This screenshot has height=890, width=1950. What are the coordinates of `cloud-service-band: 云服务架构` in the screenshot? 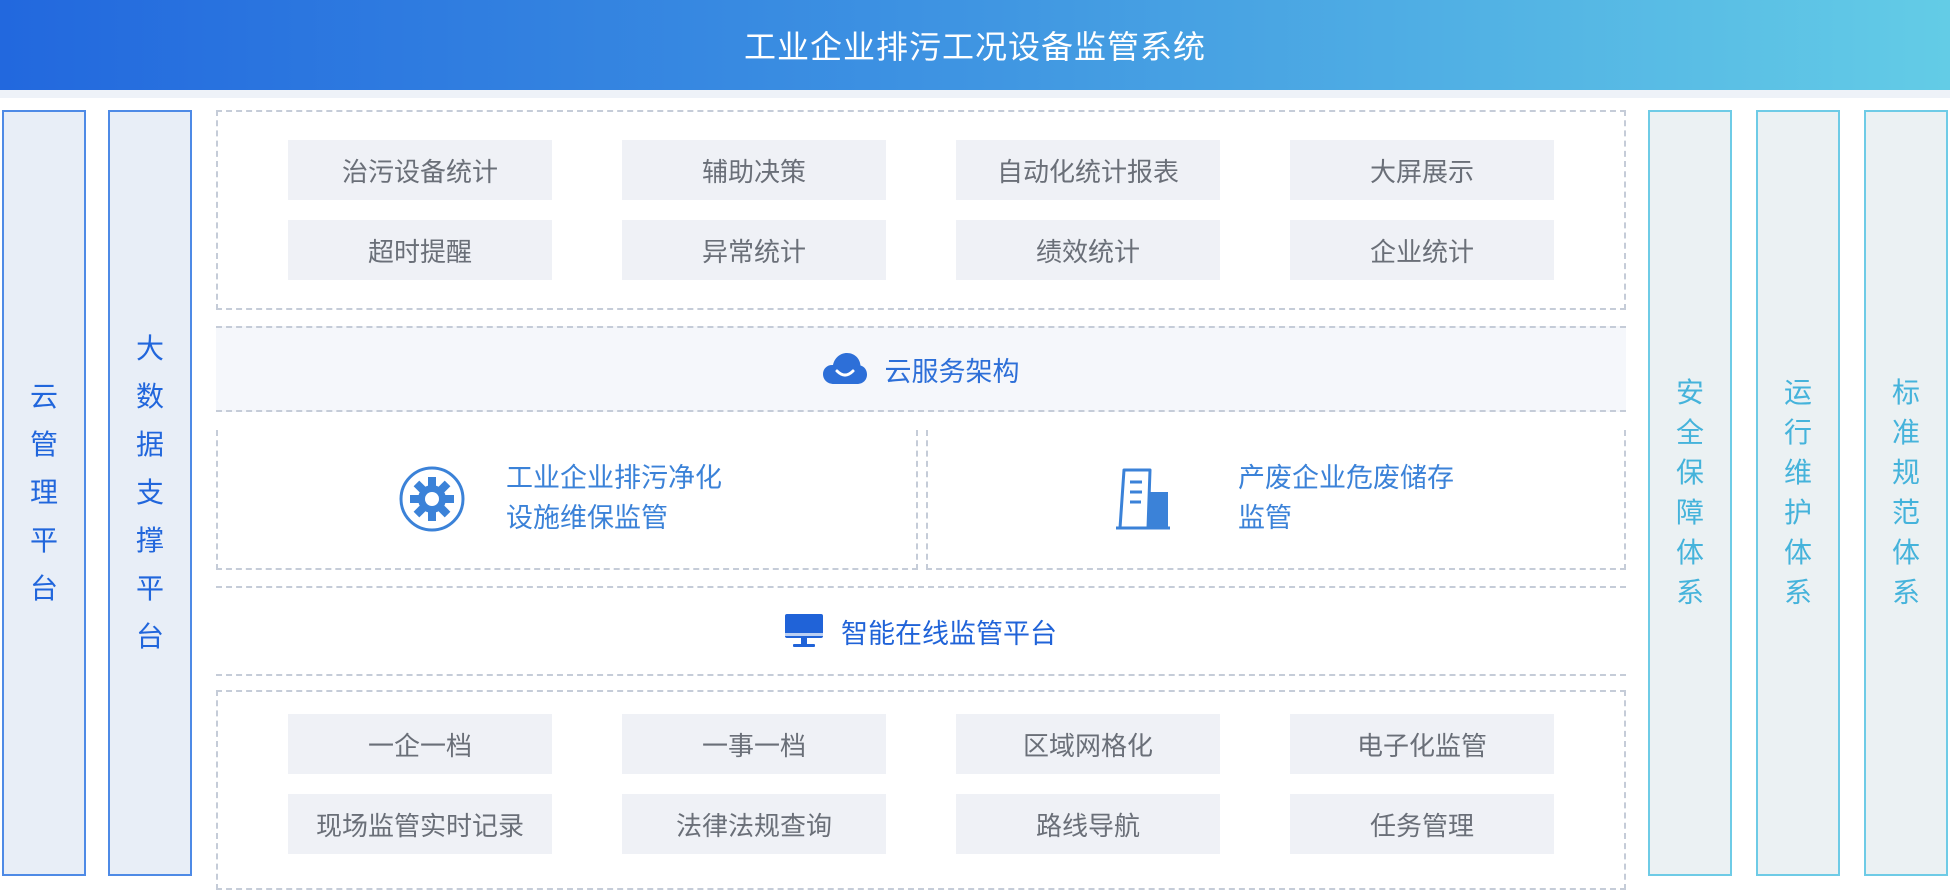 It's located at (921, 369).